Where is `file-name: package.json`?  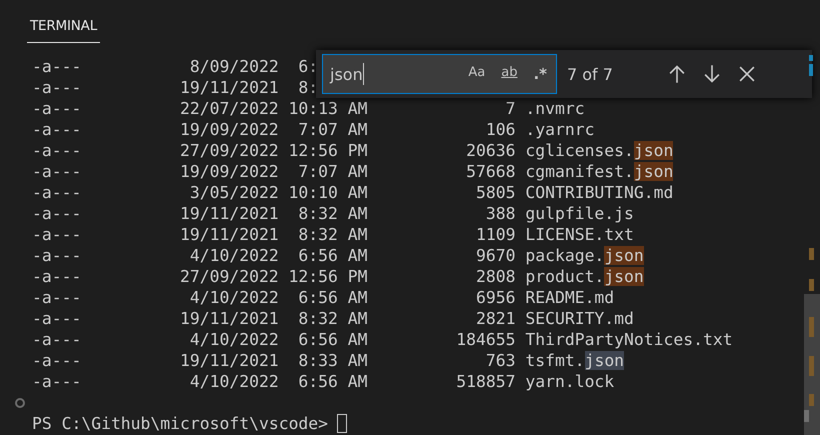 file-name: package.json is located at coordinates (584, 255).